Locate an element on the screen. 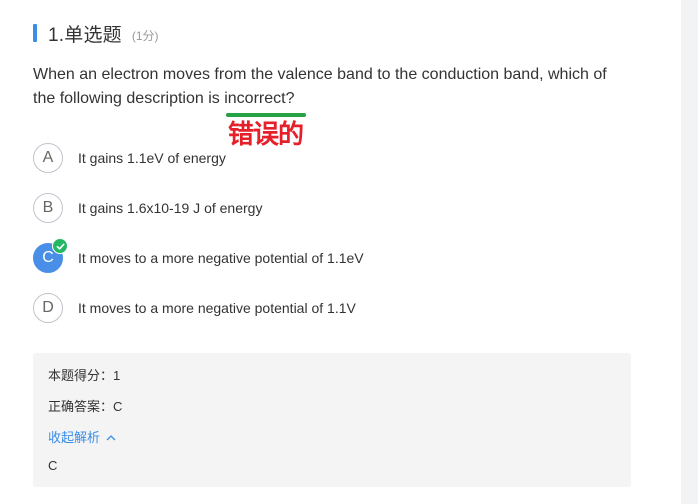 The height and width of the screenshot is (504, 698). title-accent-bar is located at coordinates (35, 33).